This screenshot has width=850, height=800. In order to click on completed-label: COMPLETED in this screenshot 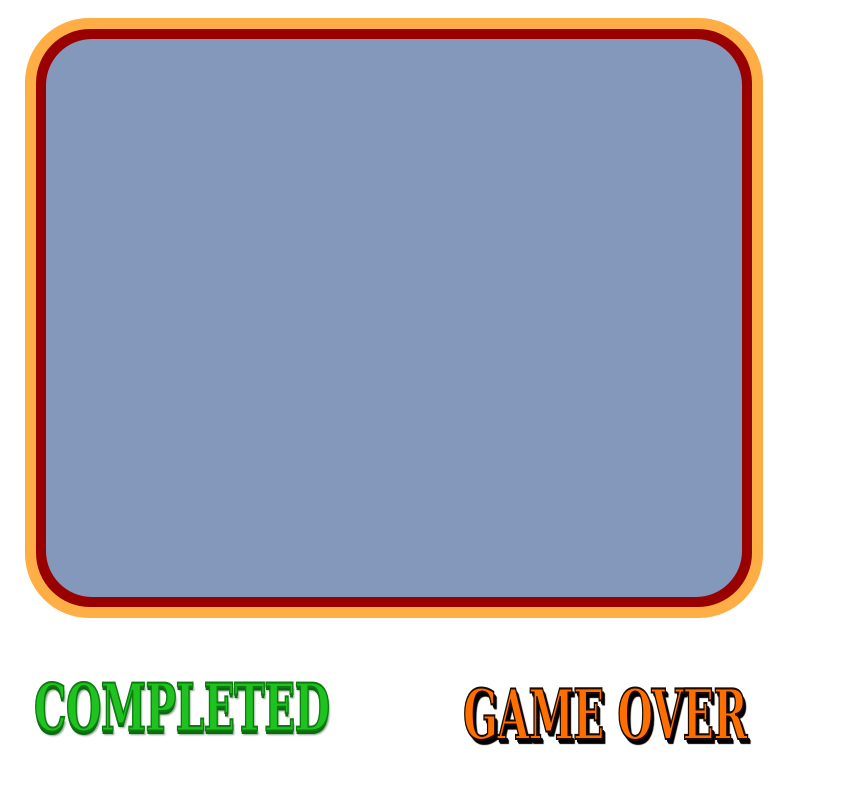, I will do `click(181, 708)`.